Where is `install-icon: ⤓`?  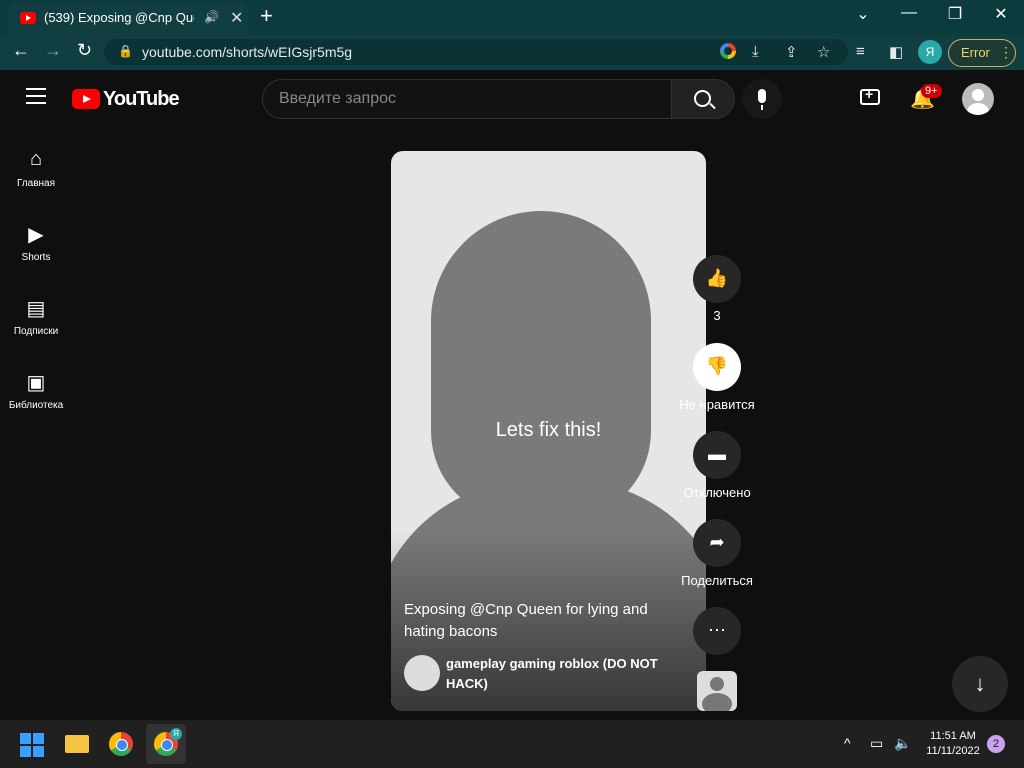 install-icon: ⤓ is located at coordinates (755, 51).